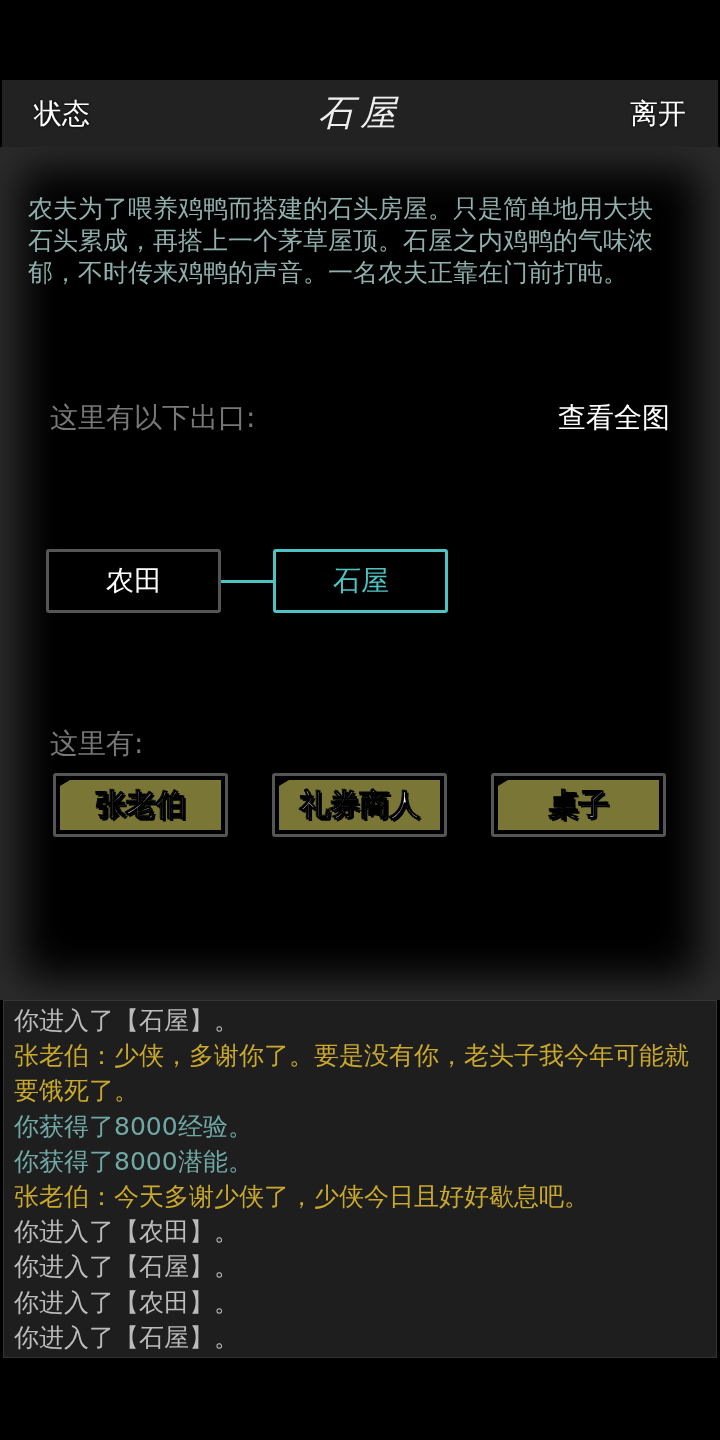  I want to click on log-line: 张老伯：少侠，多谢你了。要是没有你，老头子我今年可能就要饿死了。, so click(352, 1074).